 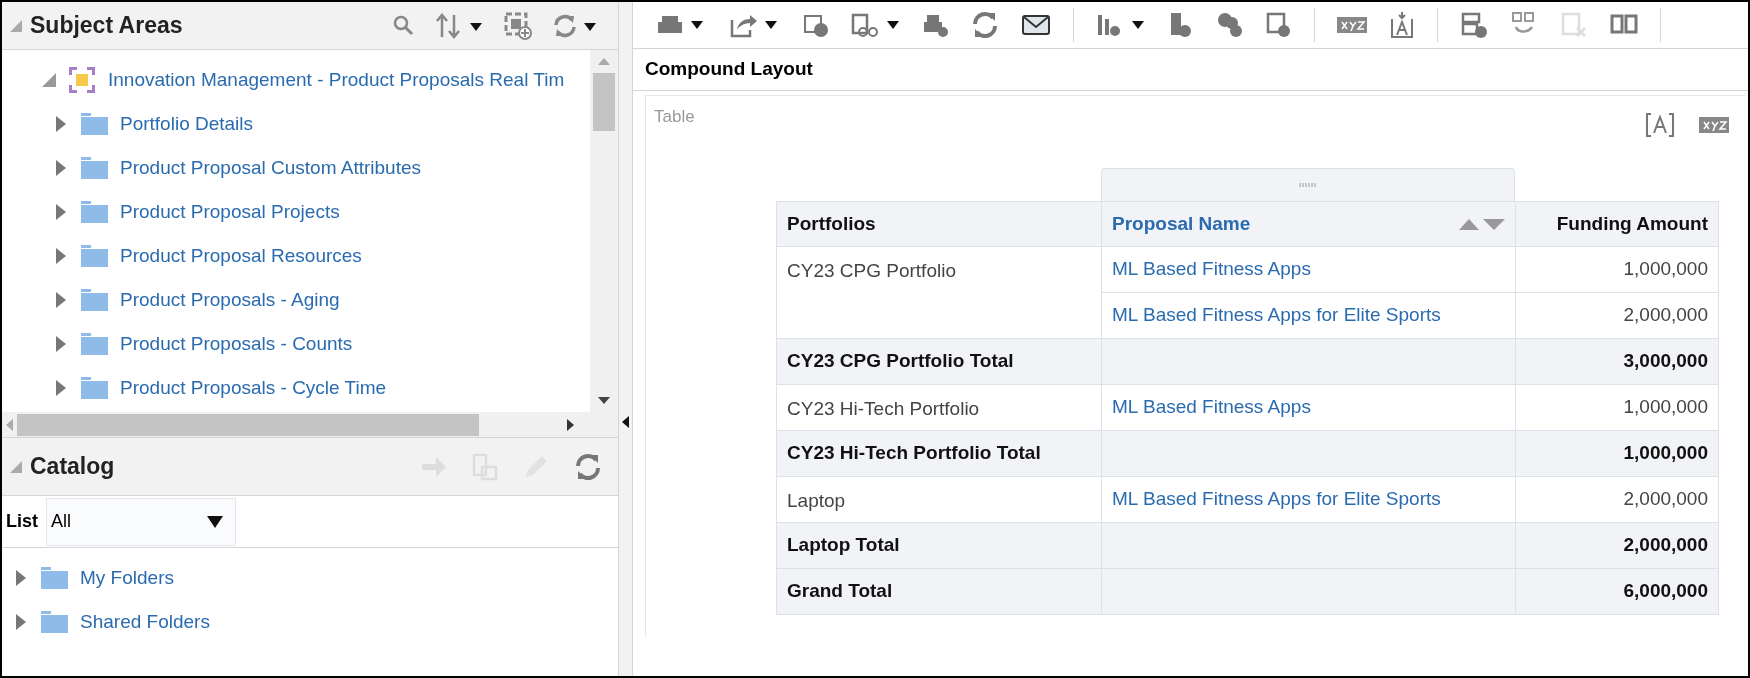 I want to click on tree-item: Product Proposals - Aging, so click(x=230, y=300).